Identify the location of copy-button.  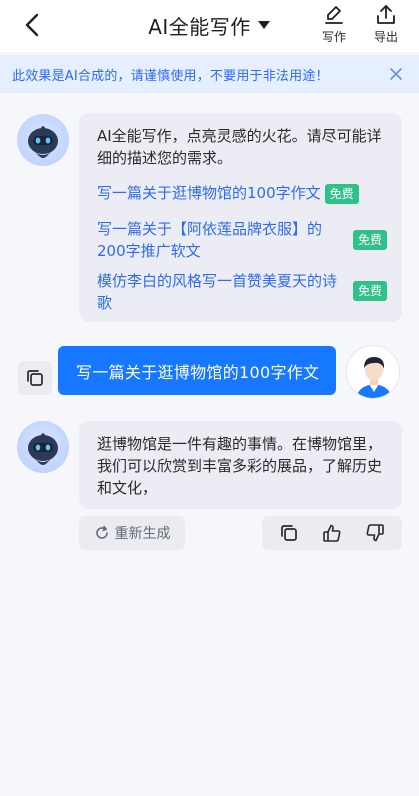
(35, 378).